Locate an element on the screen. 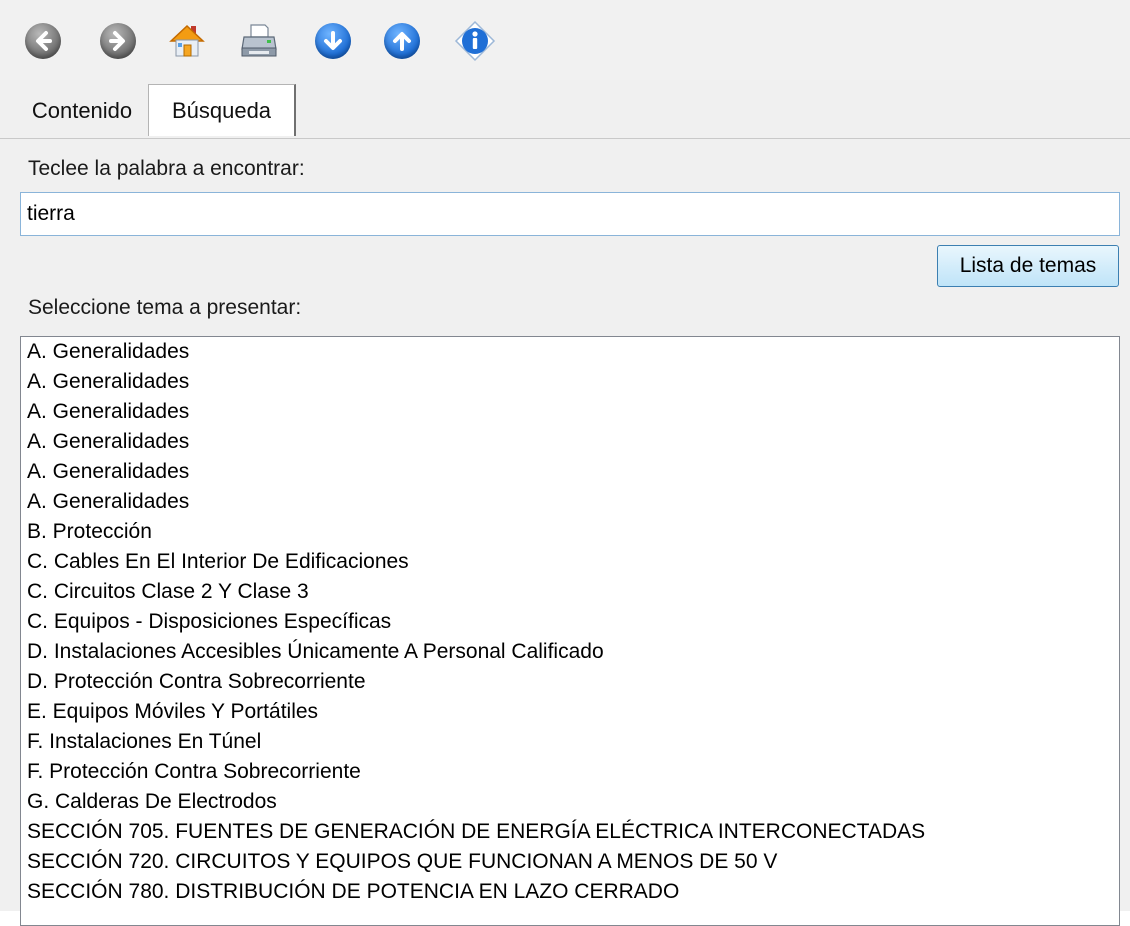 The height and width of the screenshot is (926, 1130). print-button is located at coordinates (259, 41).